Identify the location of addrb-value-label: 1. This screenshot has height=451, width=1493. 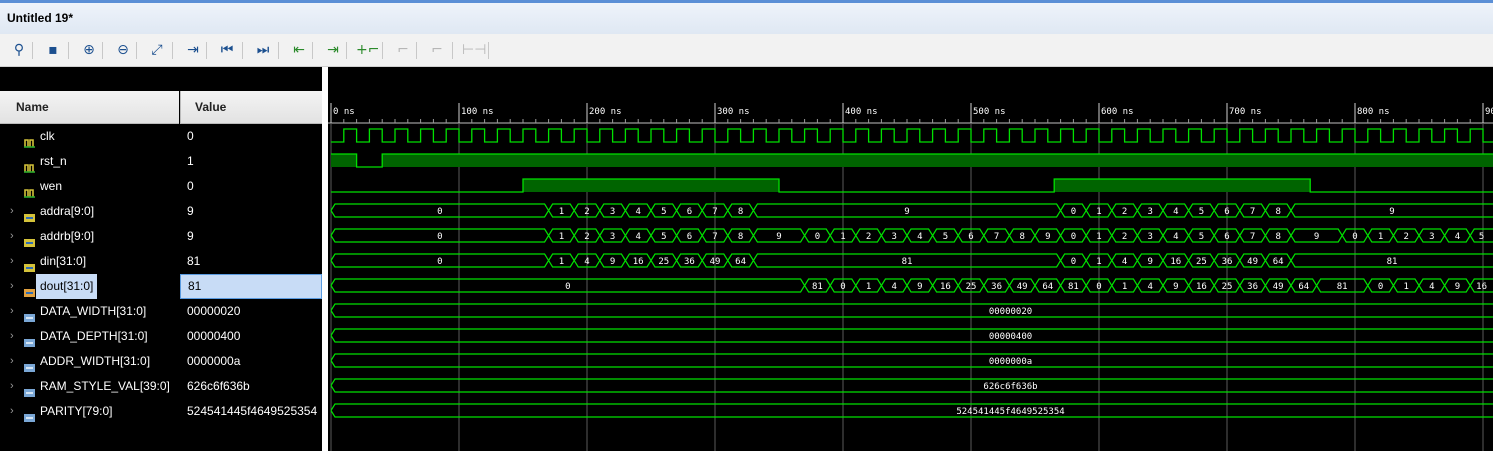
(1380, 237).